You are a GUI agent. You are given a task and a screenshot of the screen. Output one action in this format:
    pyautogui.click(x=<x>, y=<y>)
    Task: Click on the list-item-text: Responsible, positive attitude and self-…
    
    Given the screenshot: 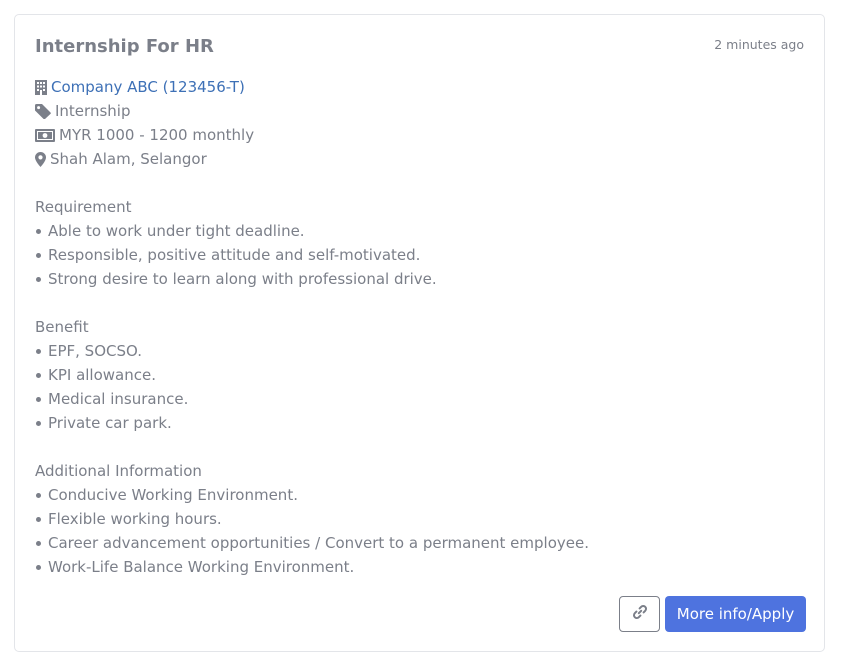 What is the action you would take?
    pyautogui.click(x=234, y=255)
    